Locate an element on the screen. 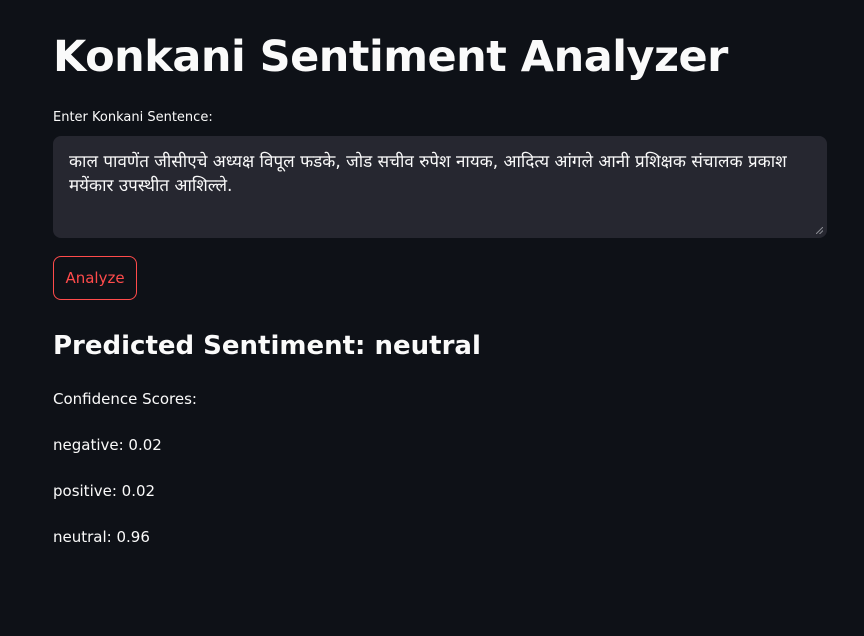 The width and height of the screenshot is (864, 636). resize-handle-icon is located at coordinates (819, 230).